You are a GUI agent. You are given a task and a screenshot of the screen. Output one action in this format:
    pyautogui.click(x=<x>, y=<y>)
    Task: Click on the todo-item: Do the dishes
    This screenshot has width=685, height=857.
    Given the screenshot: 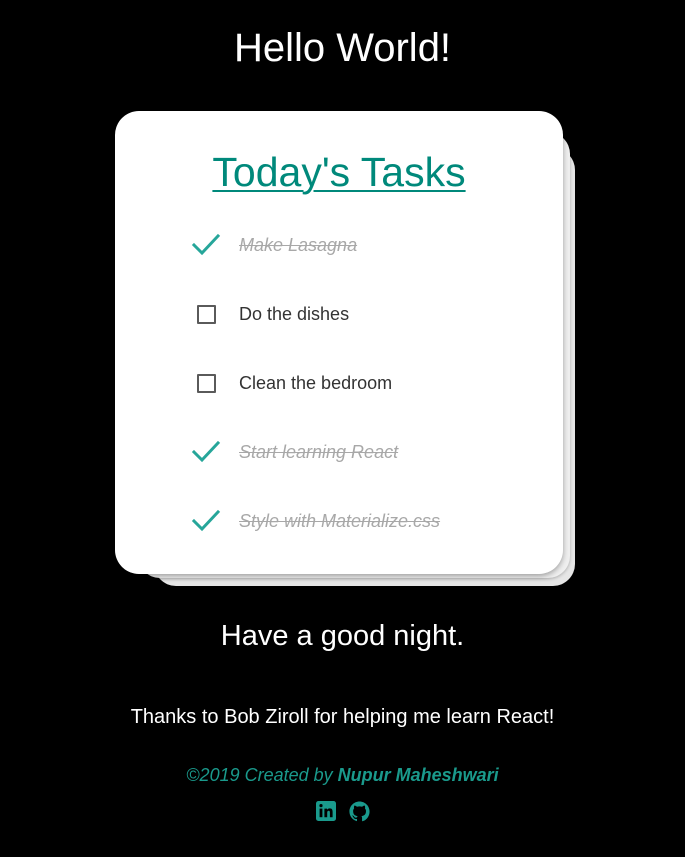 What is the action you would take?
    pyautogui.click(x=270, y=314)
    